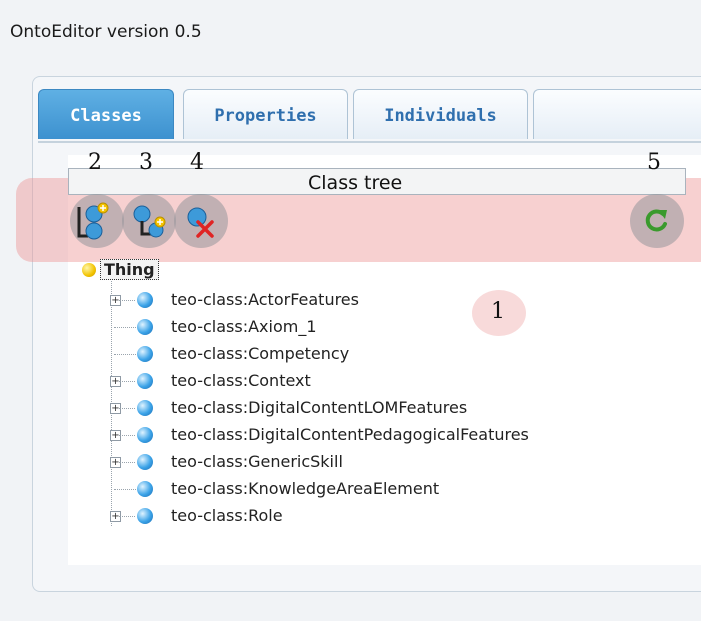 This screenshot has width=701, height=621. What do you see at coordinates (358, 356) in the screenshot?
I see `tree-item: teo-class:Competency` at bounding box center [358, 356].